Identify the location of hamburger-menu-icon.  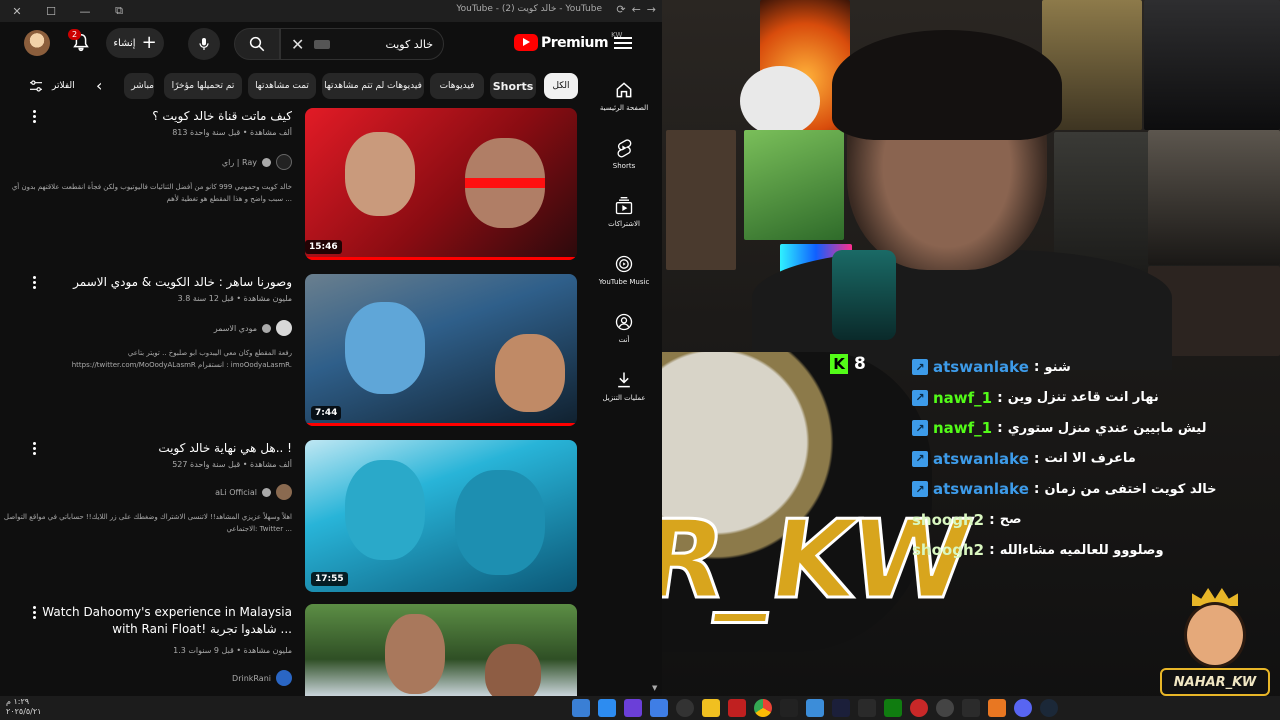
(623, 43).